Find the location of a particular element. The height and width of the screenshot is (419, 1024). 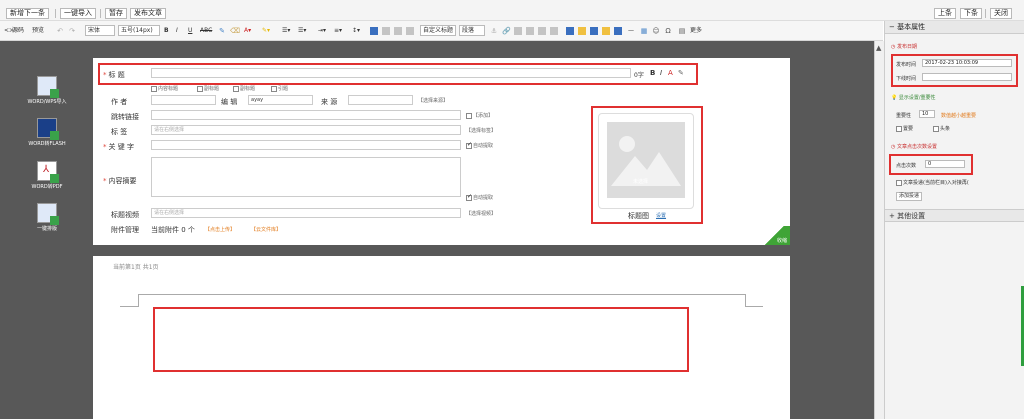

format-painter-icon: ✎ is located at coordinates (222, 31).